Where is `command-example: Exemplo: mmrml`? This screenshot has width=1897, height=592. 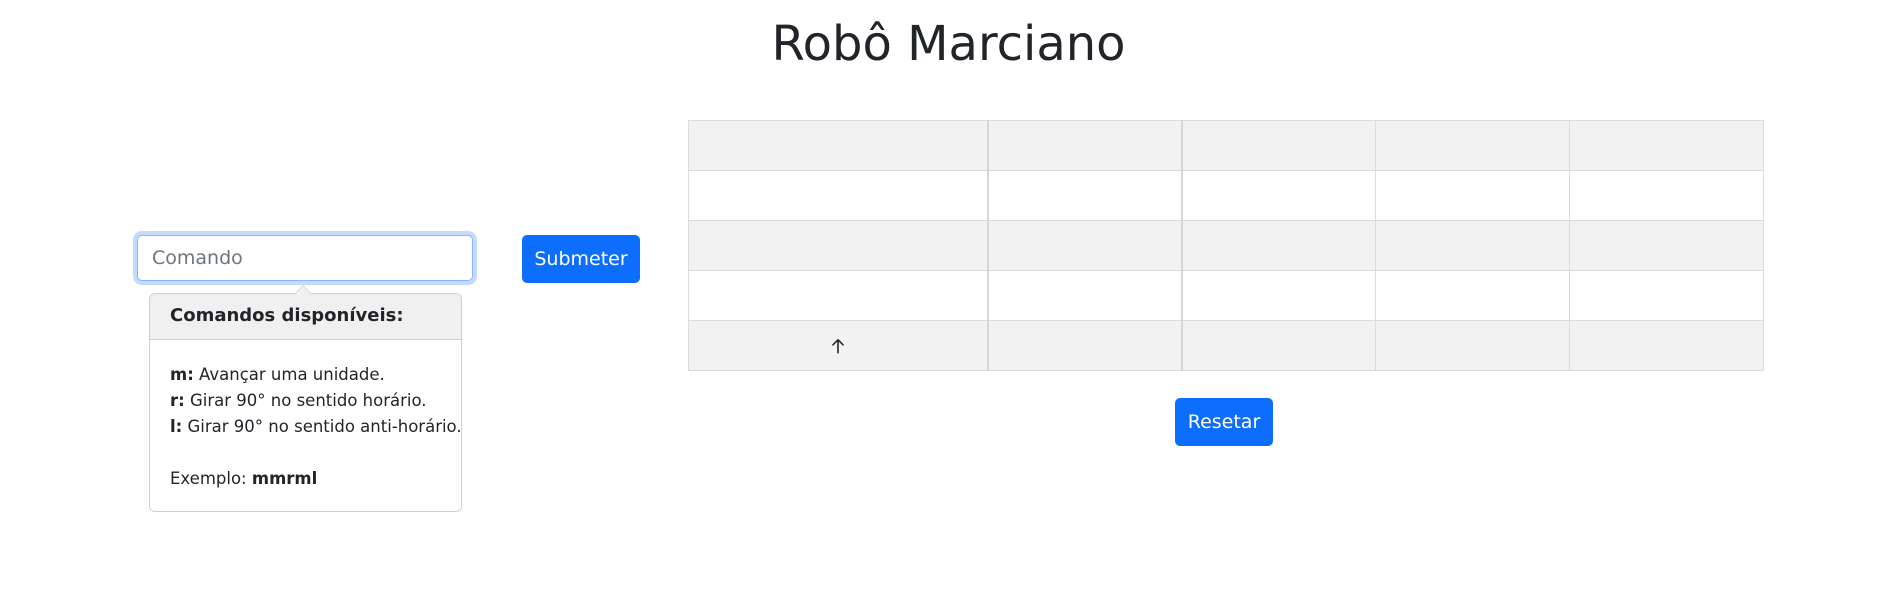
command-example: Exemplo: mmrml is located at coordinates (305, 479).